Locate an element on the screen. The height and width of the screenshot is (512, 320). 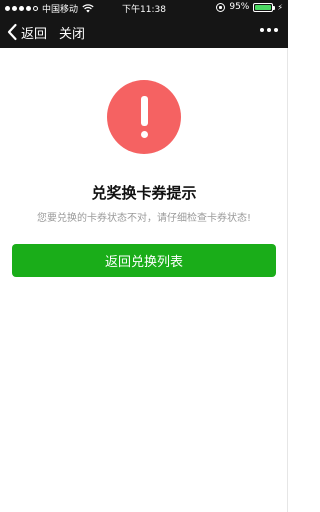
battery-icon is located at coordinates (264, 7).